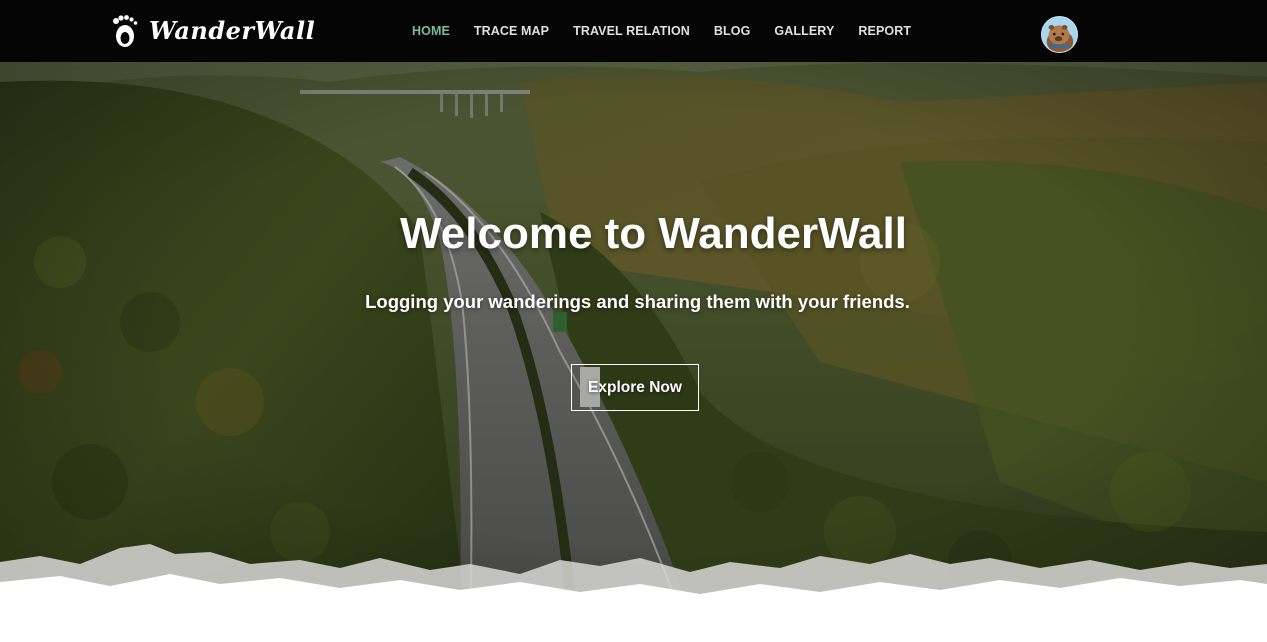 The height and width of the screenshot is (642, 1267). I want to click on capybara-avatar-icon, so click(1059, 34).